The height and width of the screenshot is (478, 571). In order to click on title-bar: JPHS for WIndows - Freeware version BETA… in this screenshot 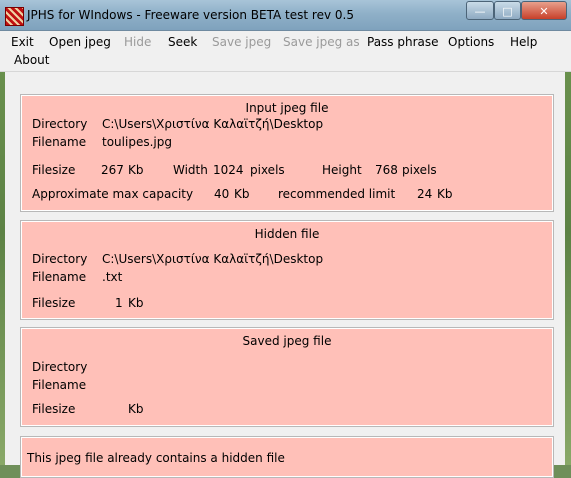, I will do `click(285, 15)`.